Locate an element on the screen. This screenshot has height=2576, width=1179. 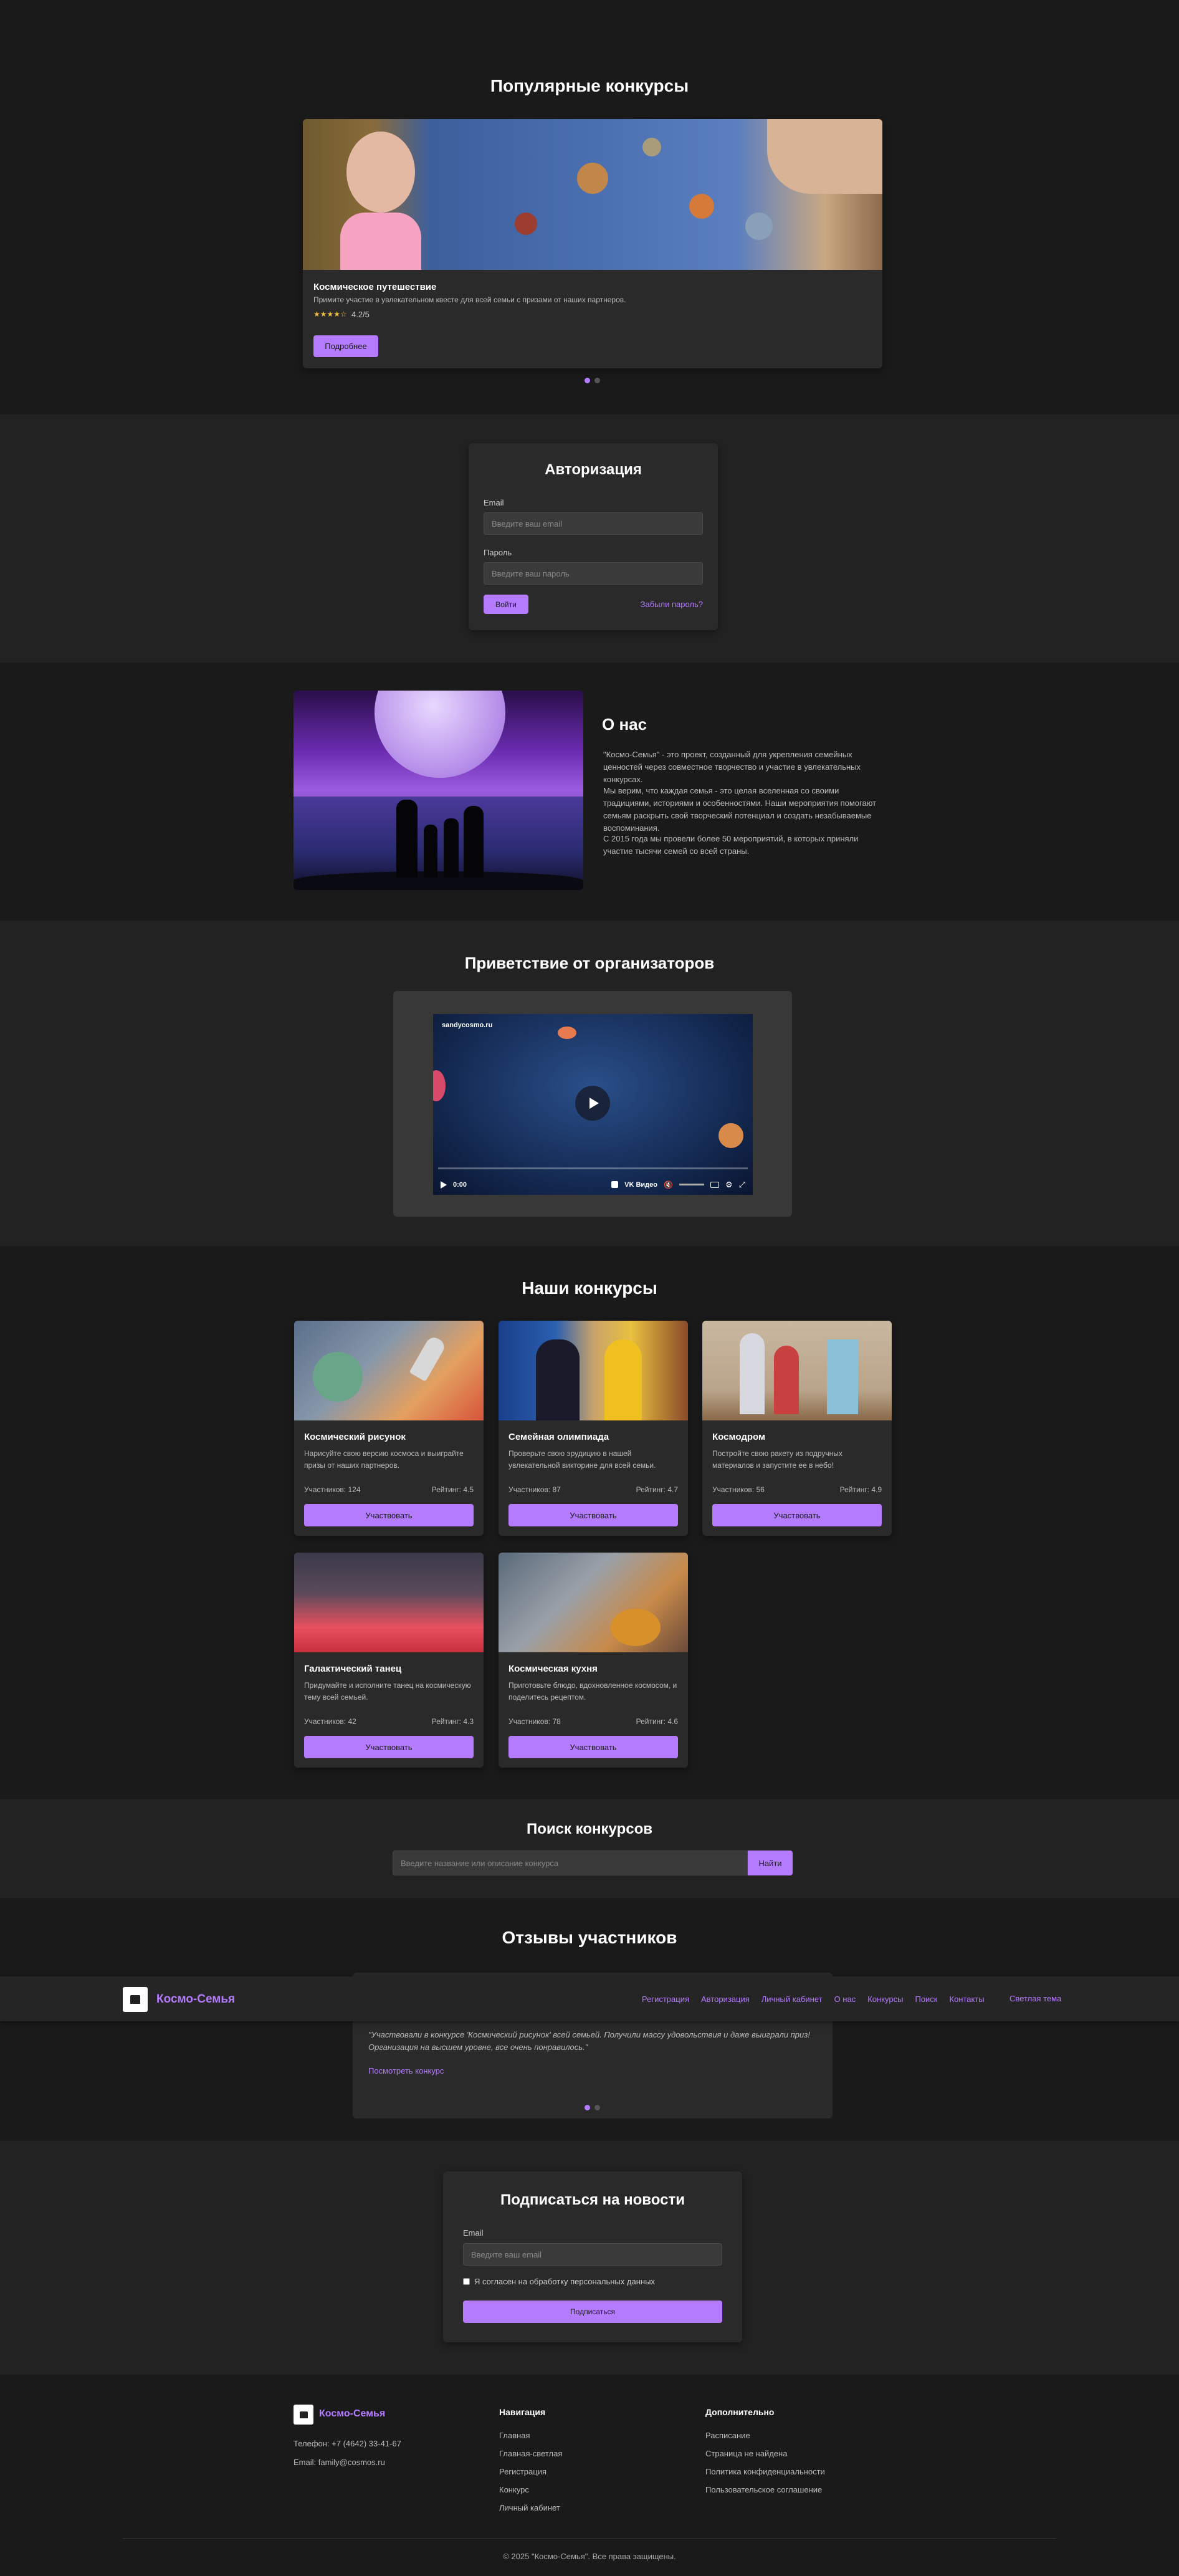
about-image is located at coordinates (438, 791).